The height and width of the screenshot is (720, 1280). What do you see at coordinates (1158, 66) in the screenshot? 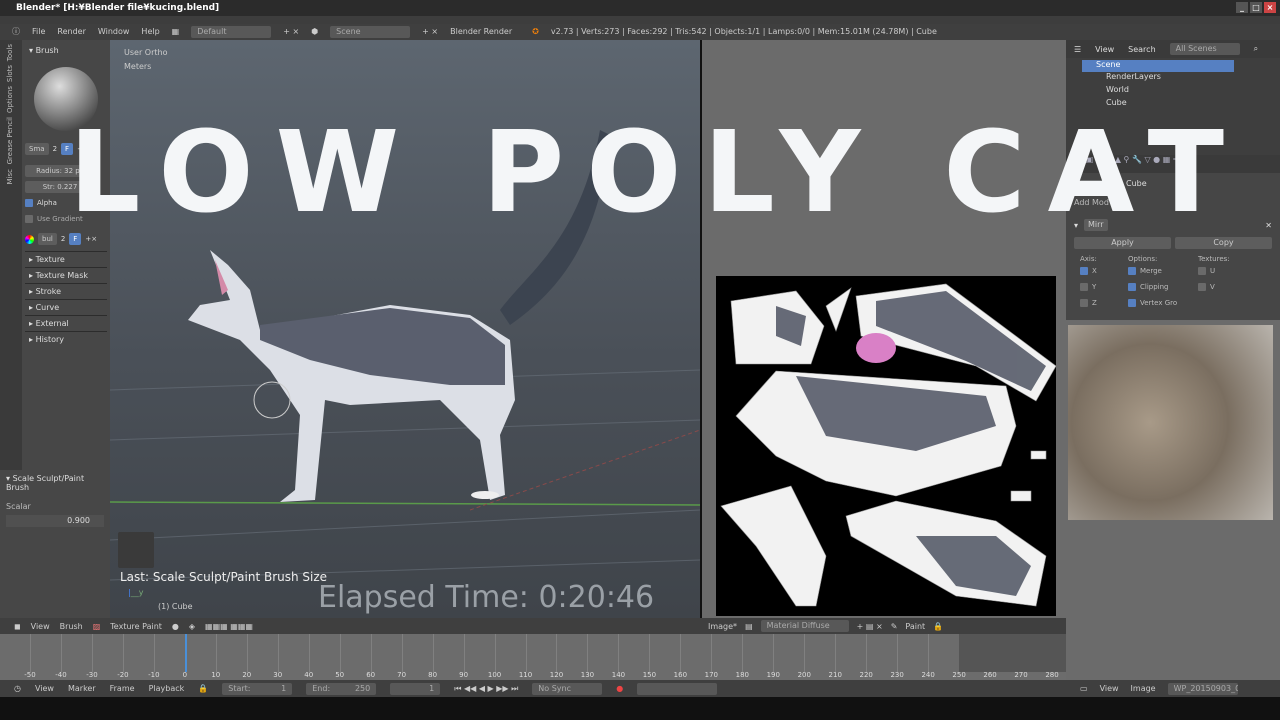
I see `outliner-item-scene: Scene` at bounding box center [1158, 66].